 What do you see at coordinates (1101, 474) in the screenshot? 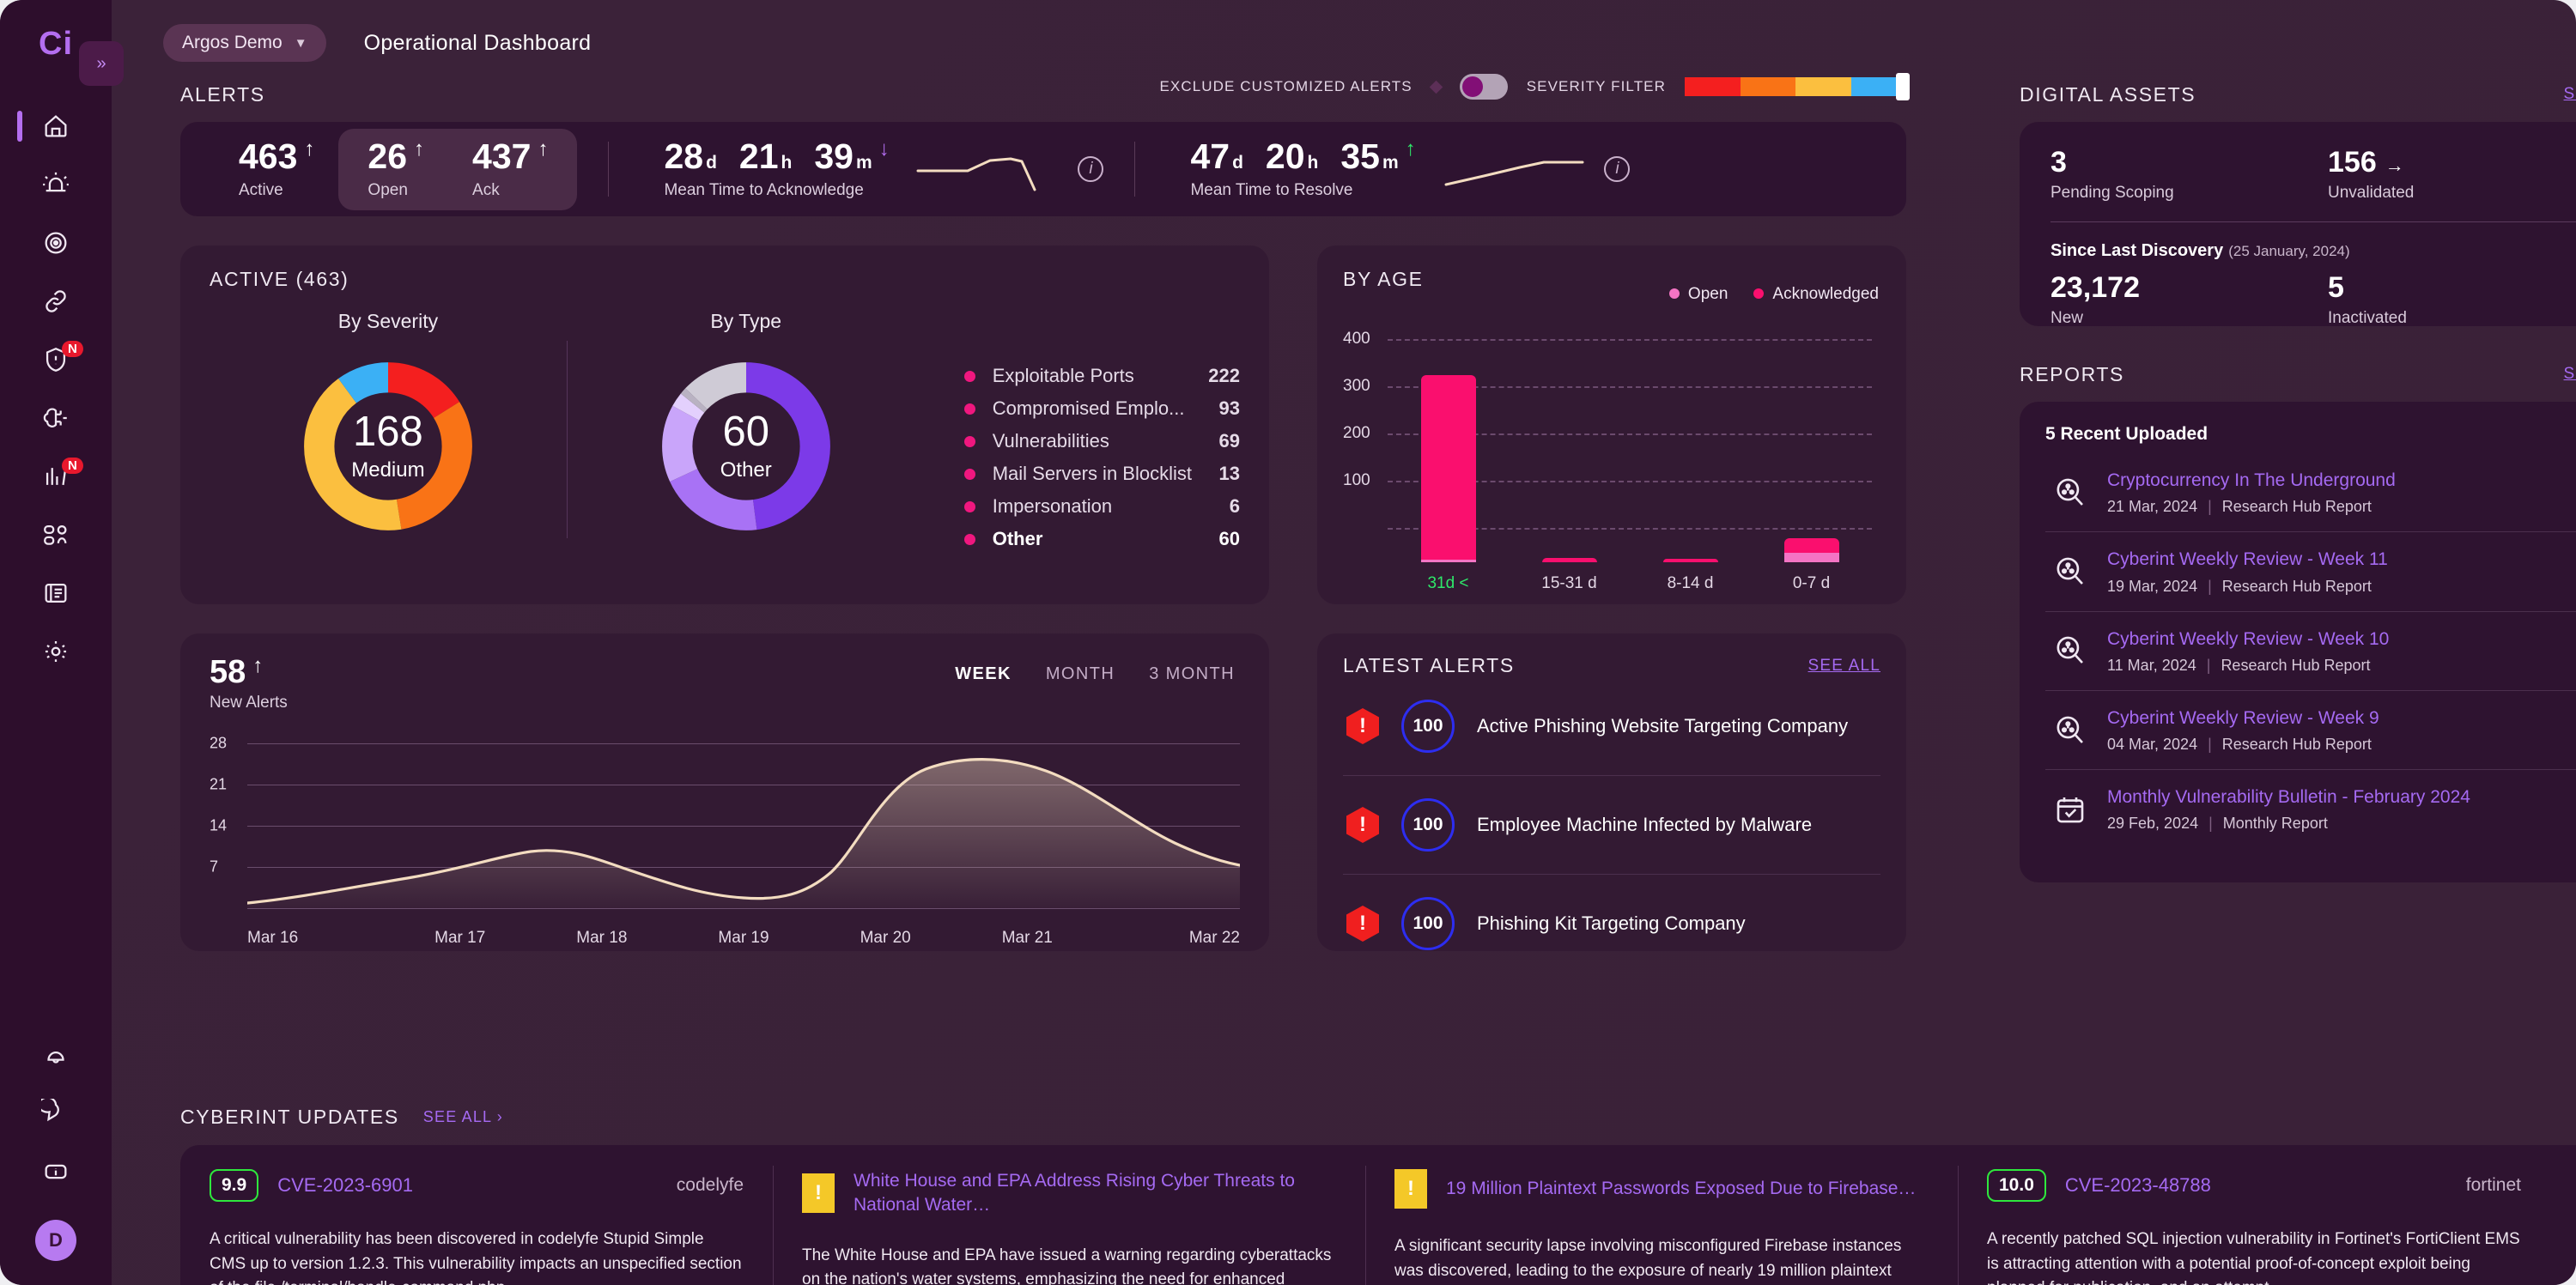
I see `legend-item: Mail Servers in Blocklist 13` at bounding box center [1101, 474].